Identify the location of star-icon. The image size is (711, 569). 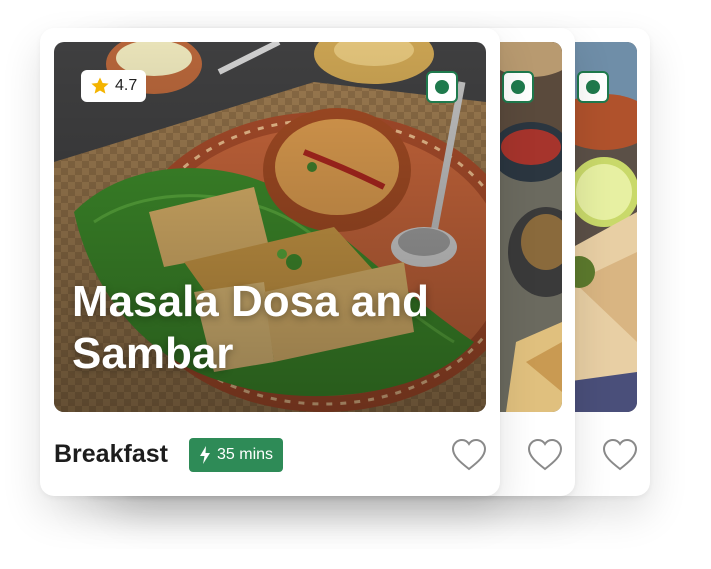
(100, 85).